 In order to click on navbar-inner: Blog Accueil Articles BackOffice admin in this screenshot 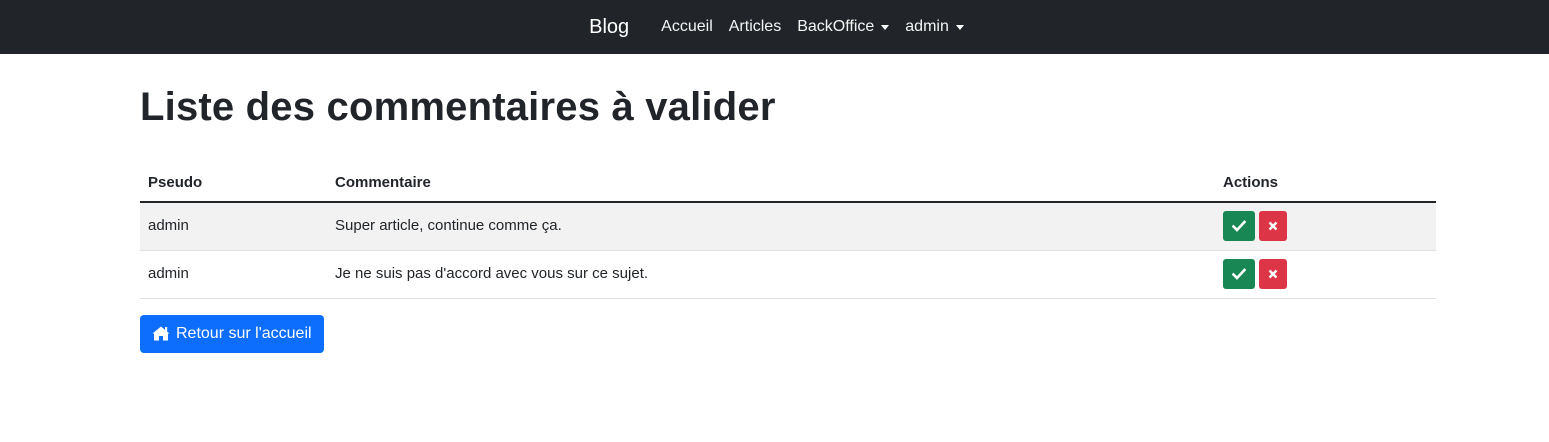, I will do `click(780, 27)`.